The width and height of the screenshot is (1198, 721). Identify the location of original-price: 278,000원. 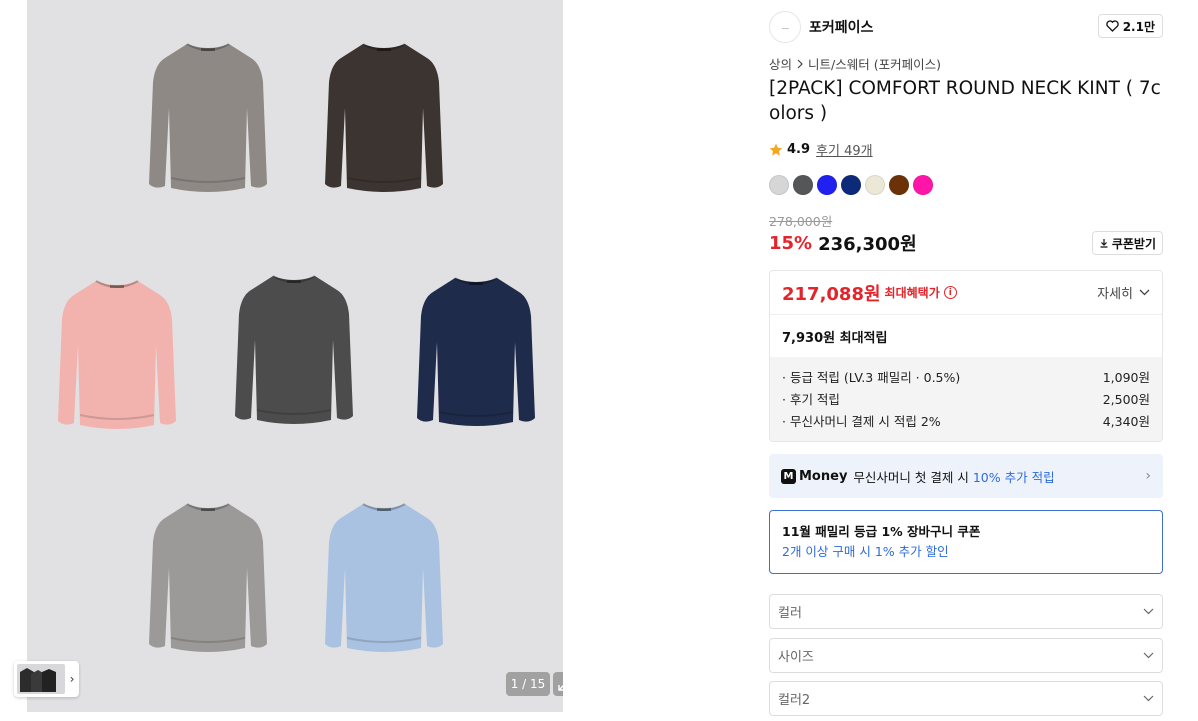
(801, 221).